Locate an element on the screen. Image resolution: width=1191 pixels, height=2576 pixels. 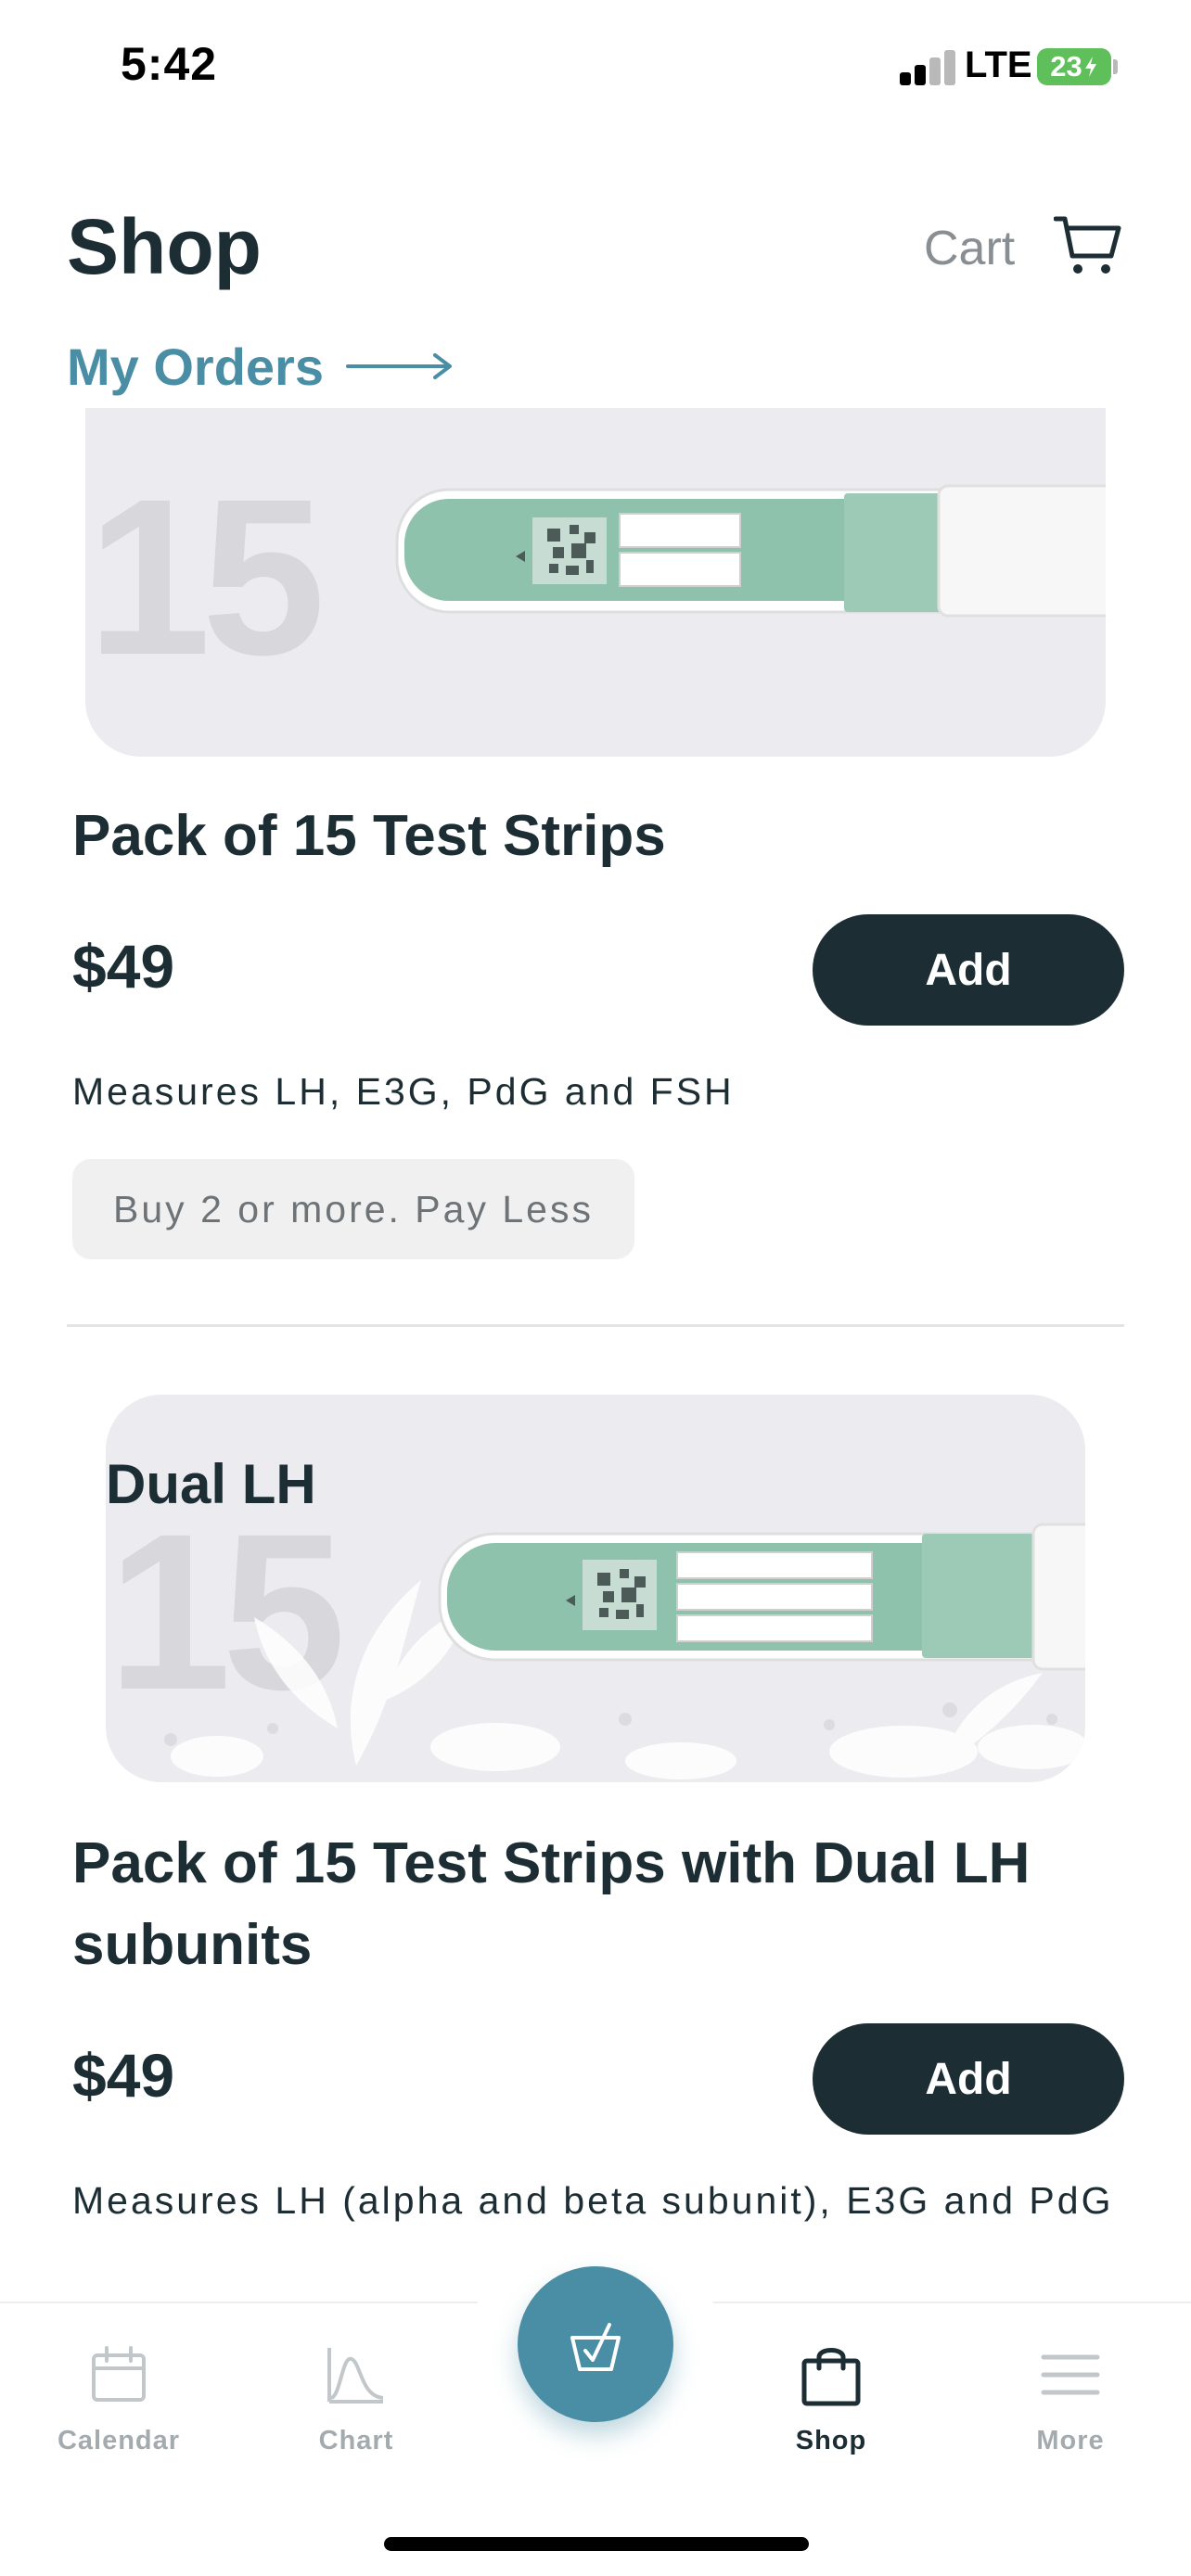
product-description: Measures LH, E3G, PdG and FSH is located at coordinates (403, 1091).